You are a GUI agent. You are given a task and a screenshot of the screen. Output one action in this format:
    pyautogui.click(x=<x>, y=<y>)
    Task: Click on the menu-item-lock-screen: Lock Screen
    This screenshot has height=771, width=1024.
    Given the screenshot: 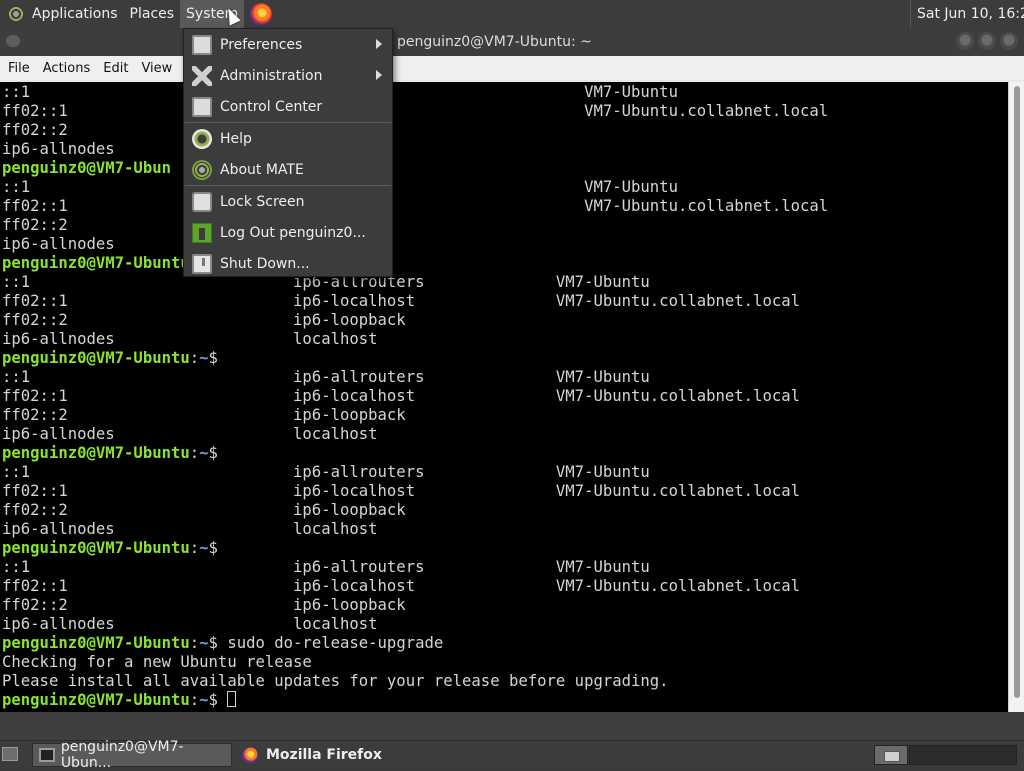 What is the action you would take?
    pyautogui.click(x=288, y=202)
    